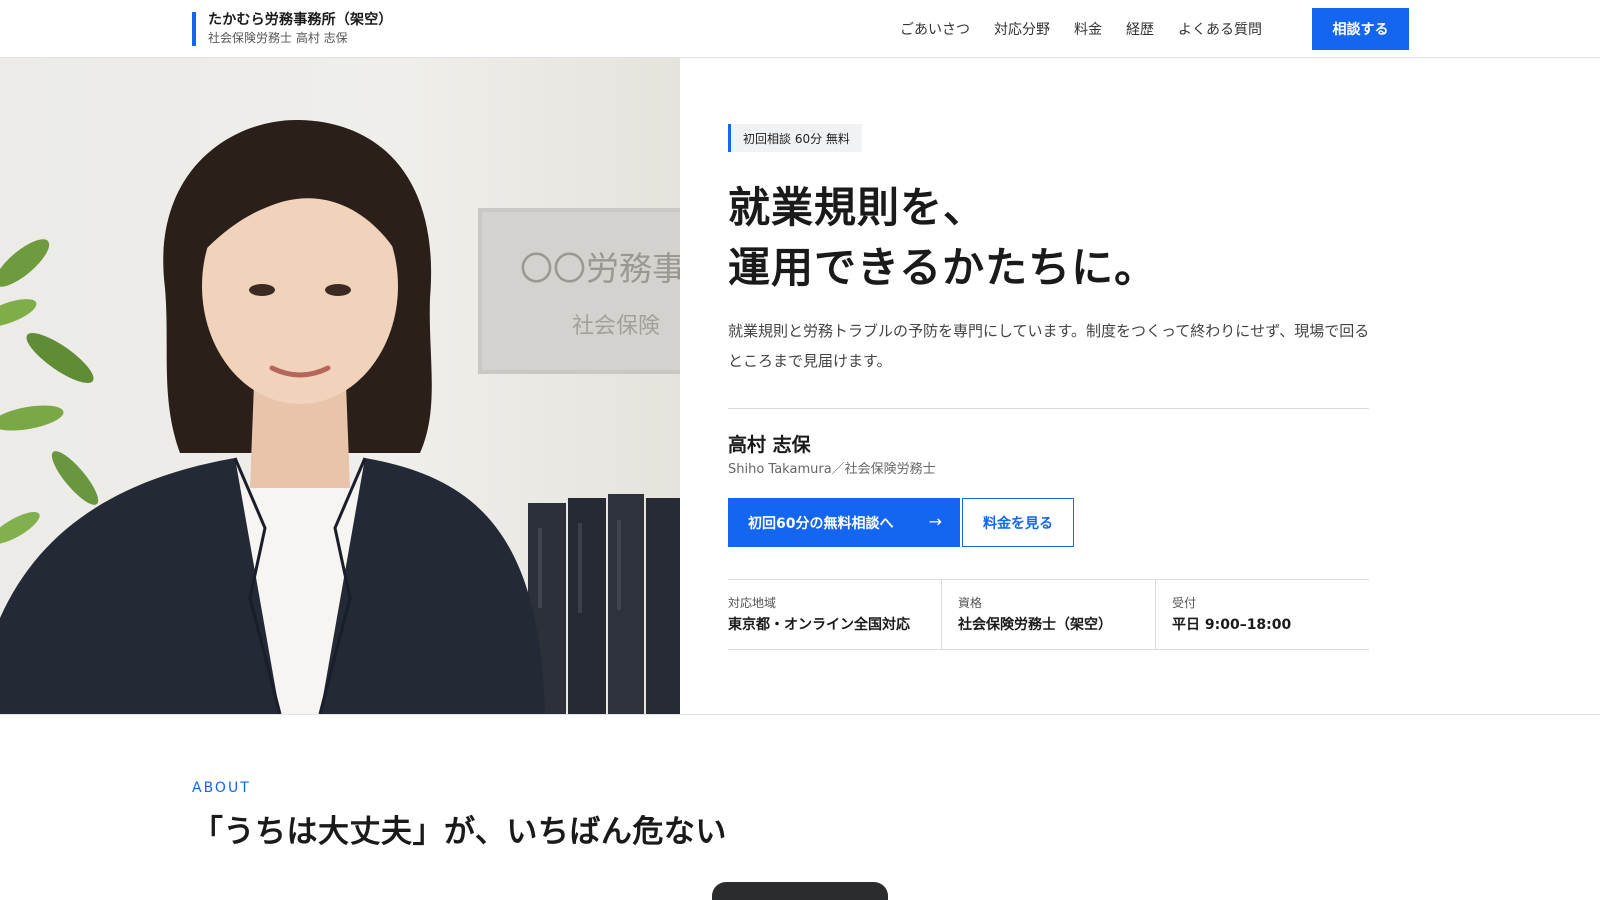 This screenshot has height=900, width=1600. I want to click on eye-left, so click(262, 290).